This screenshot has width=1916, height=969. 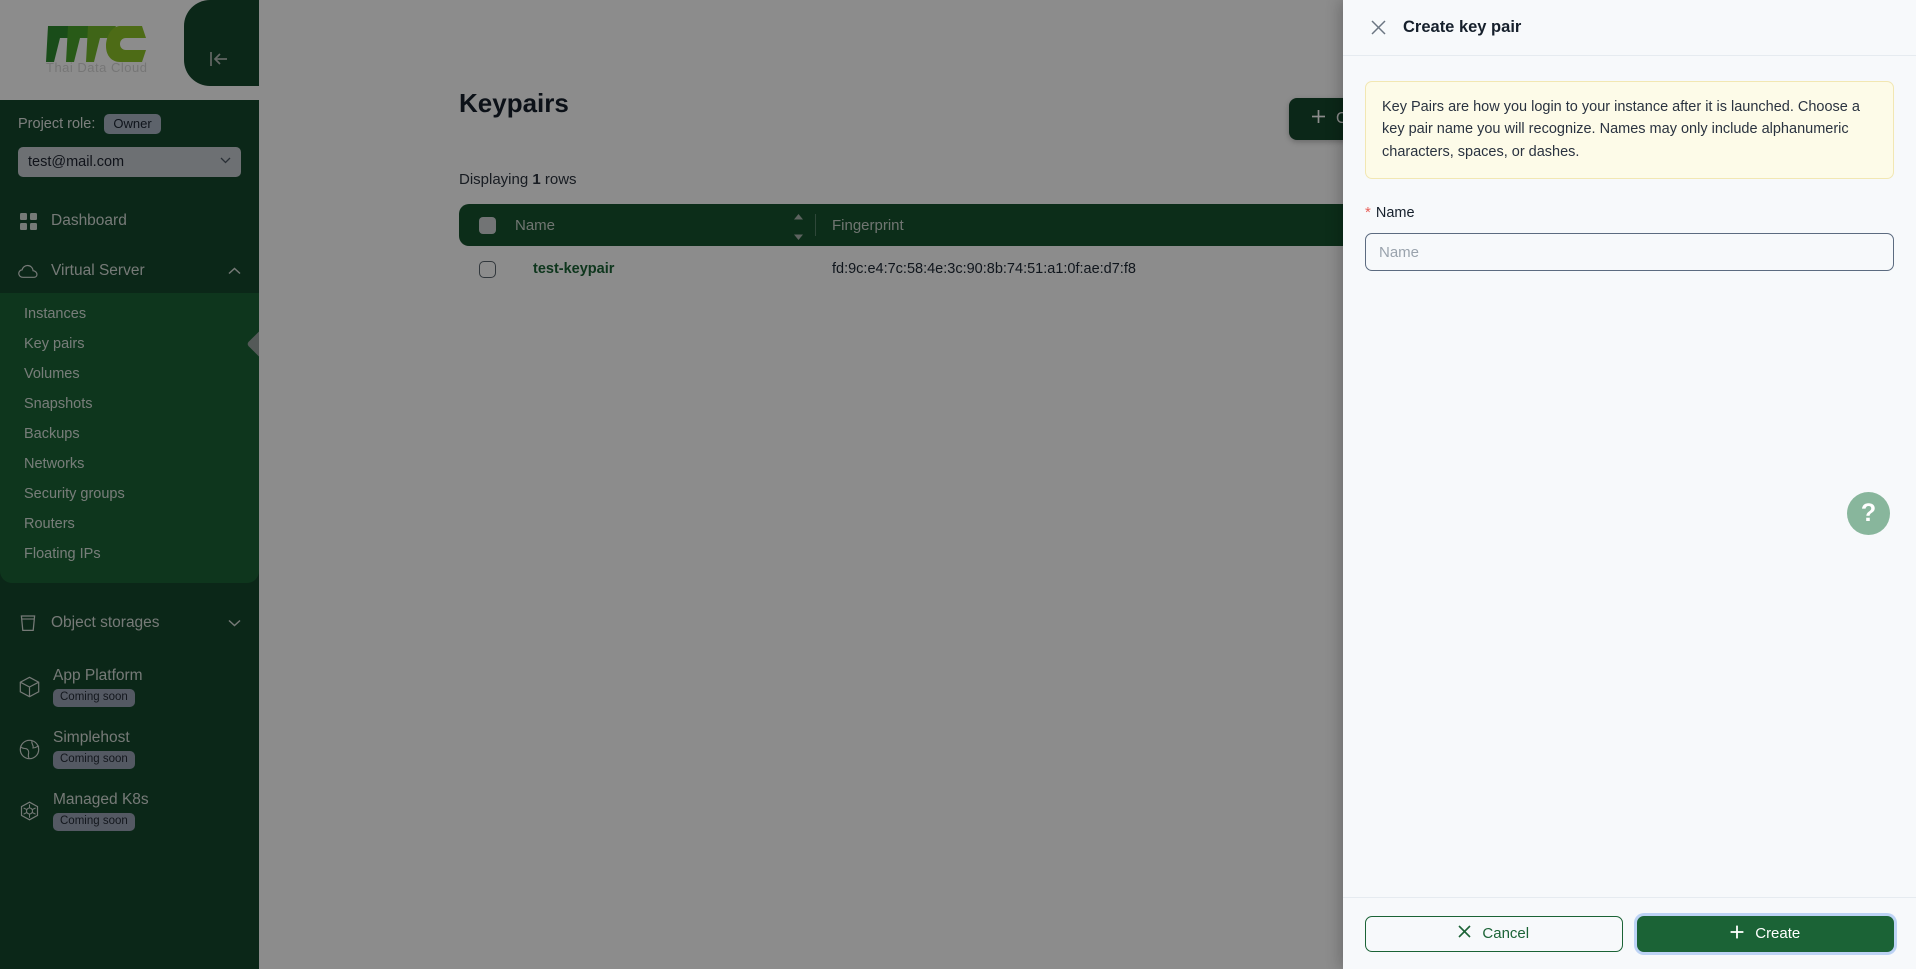 What do you see at coordinates (129, 221) in the screenshot?
I see `sidebar-item-dashboard: Dashboard` at bounding box center [129, 221].